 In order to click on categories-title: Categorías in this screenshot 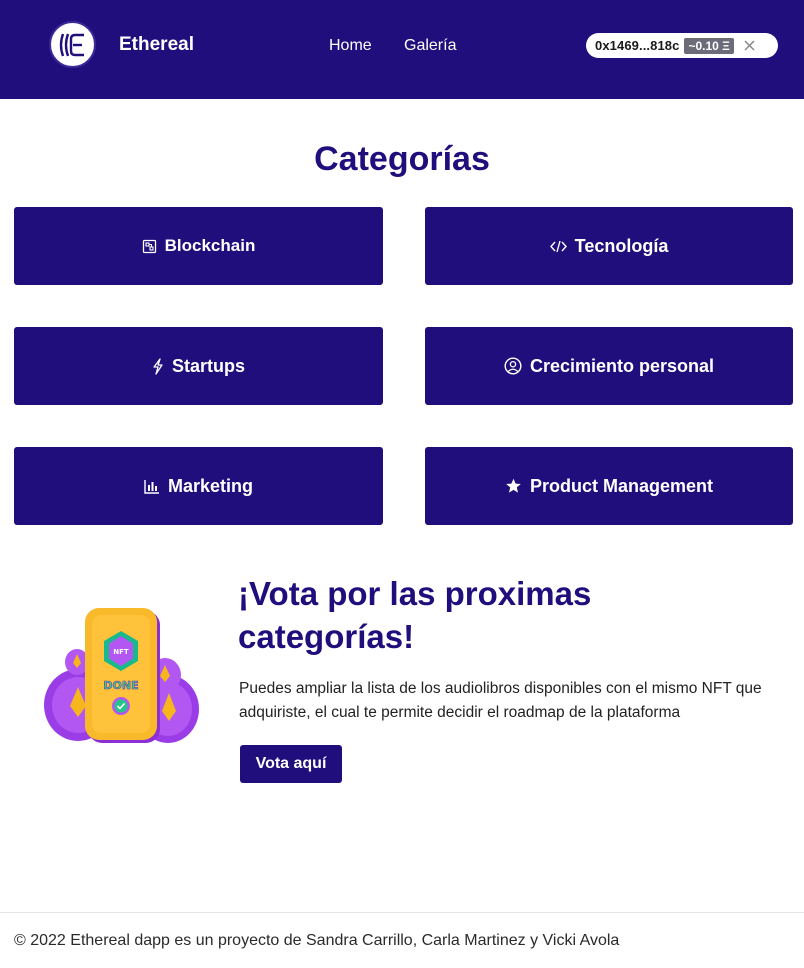, I will do `click(402, 159)`.